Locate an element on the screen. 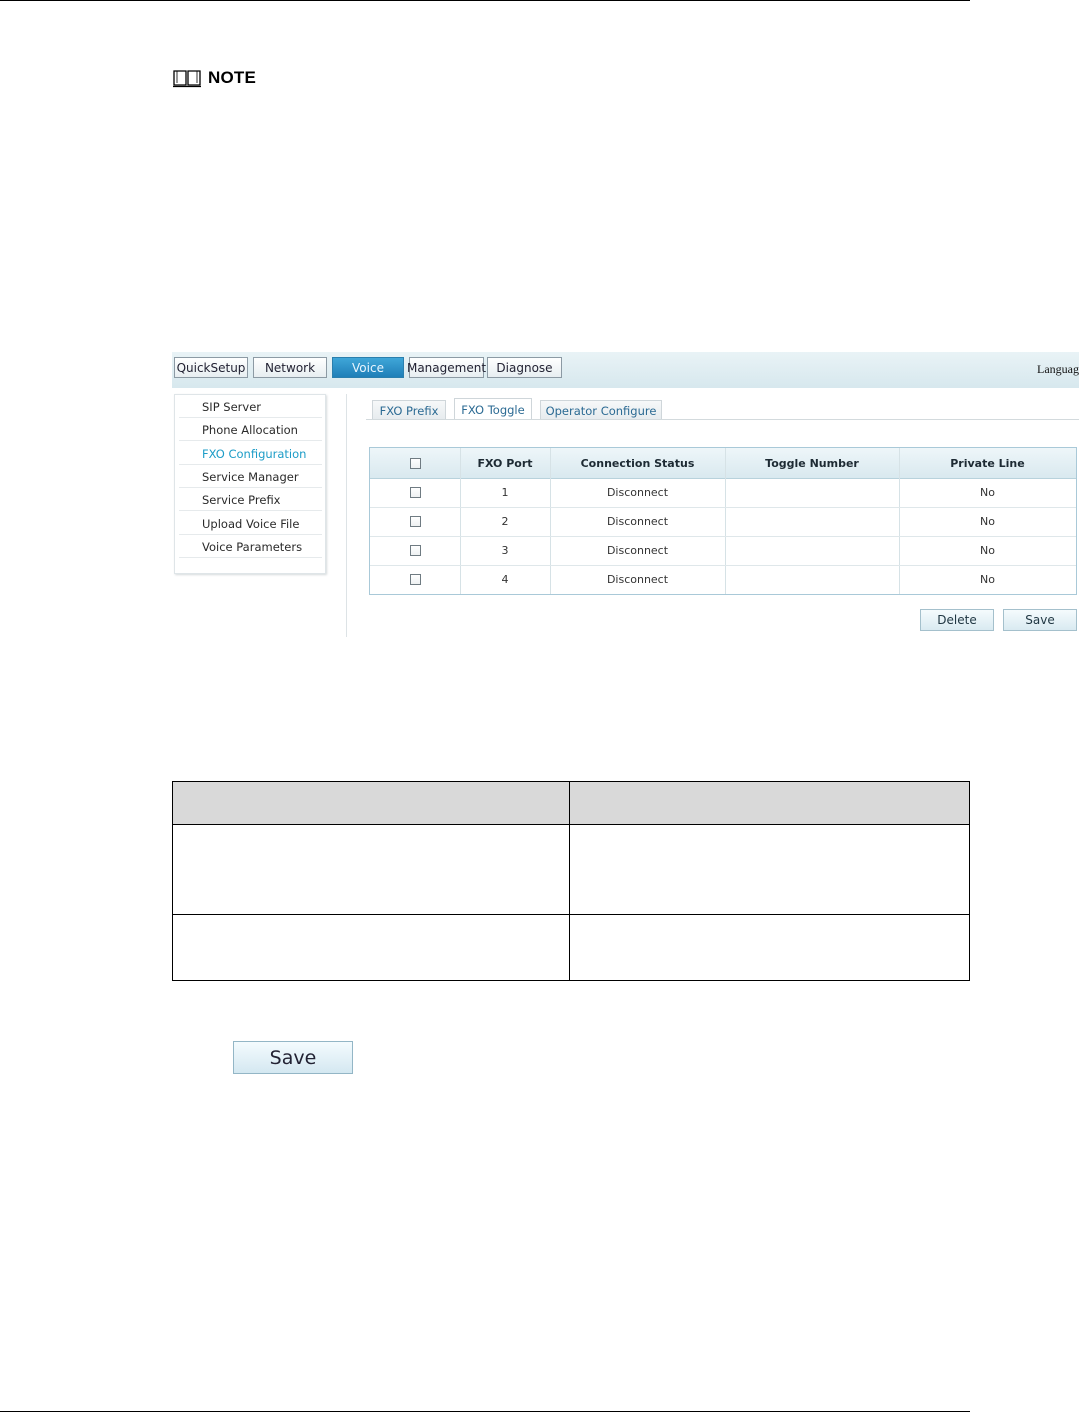  cell-port: 3 is located at coordinates (505, 550).